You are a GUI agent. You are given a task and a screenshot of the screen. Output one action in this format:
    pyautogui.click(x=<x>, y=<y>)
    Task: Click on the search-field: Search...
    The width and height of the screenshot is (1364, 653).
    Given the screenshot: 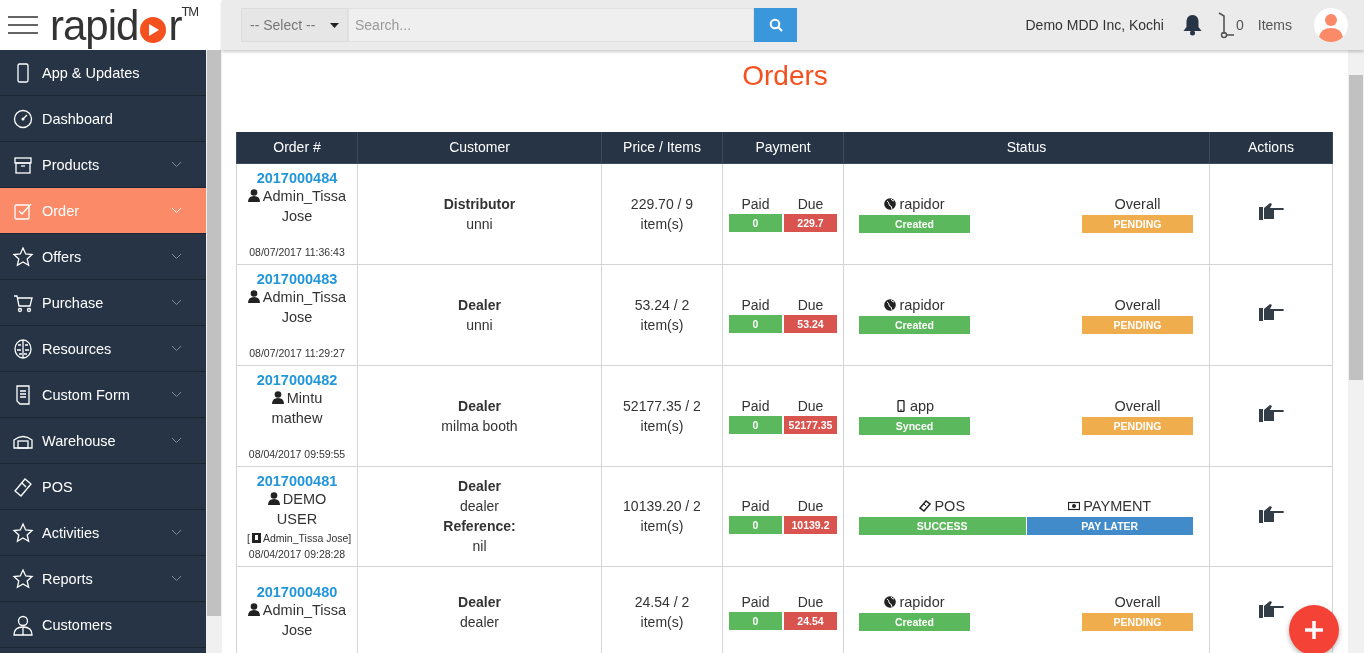 What is the action you would take?
    pyautogui.click(x=551, y=25)
    